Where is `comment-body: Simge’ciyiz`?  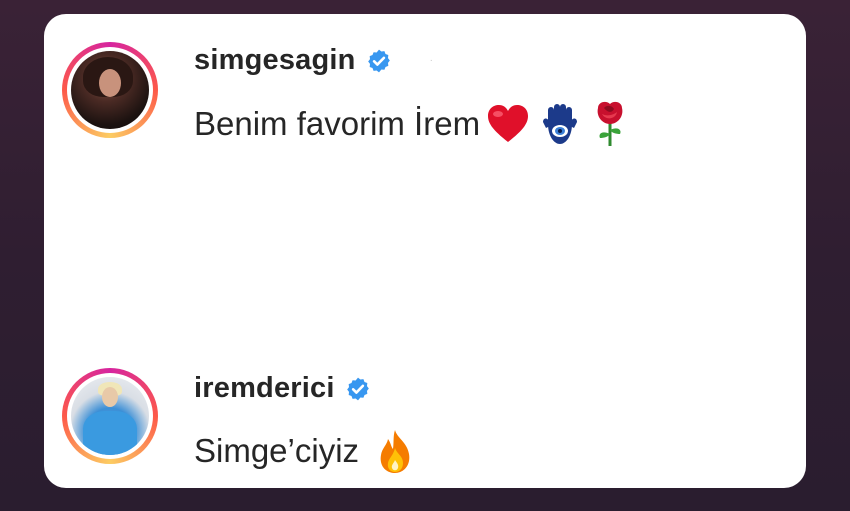
comment-body: Simge’ciyiz is located at coordinates (304, 451).